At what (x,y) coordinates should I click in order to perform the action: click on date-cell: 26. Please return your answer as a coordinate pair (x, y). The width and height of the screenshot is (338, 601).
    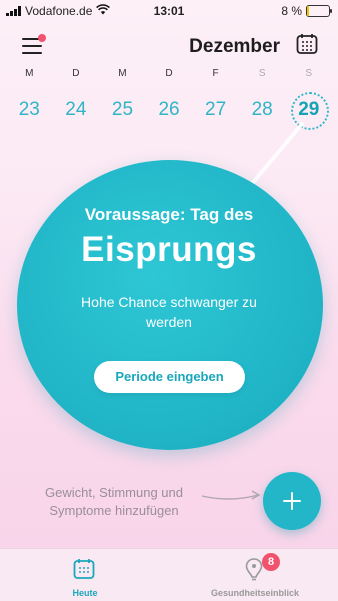
    Looking at the image, I should click on (169, 110).